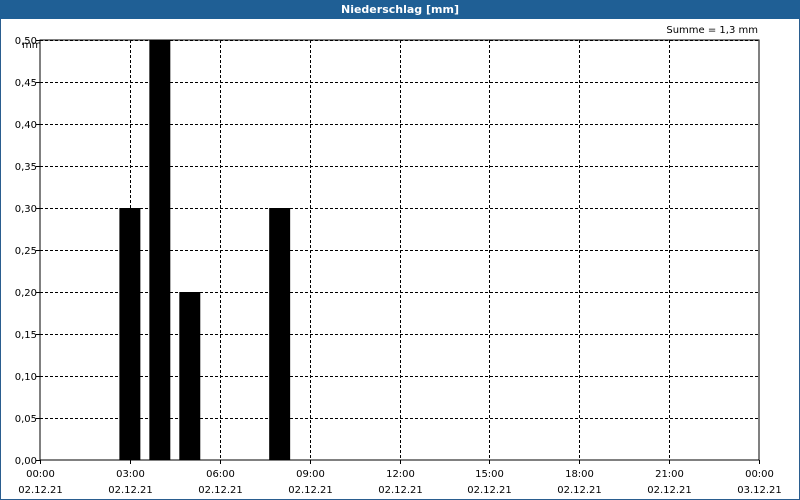  What do you see at coordinates (26, 377) in the screenshot?
I see `y-tick-label: 0,10` at bounding box center [26, 377].